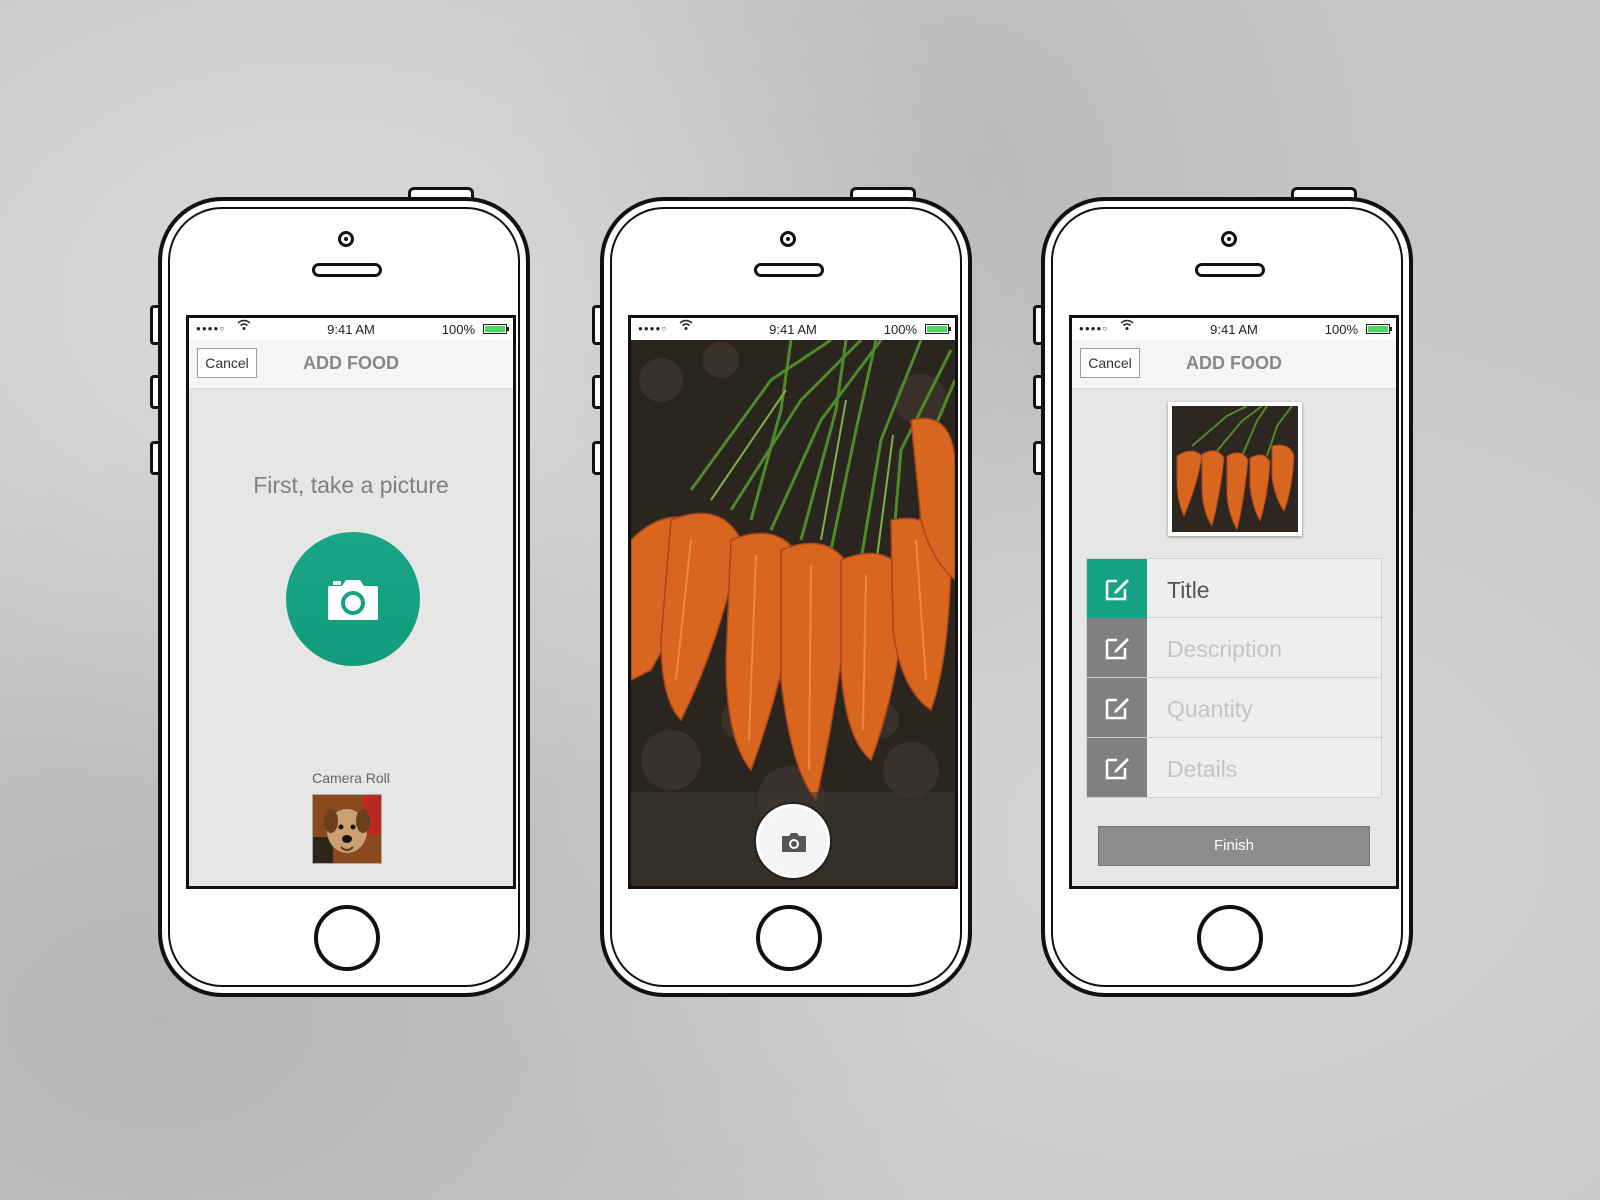  What do you see at coordinates (351, 778) in the screenshot?
I see `camera-roll-label: Camera Roll` at bounding box center [351, 778].